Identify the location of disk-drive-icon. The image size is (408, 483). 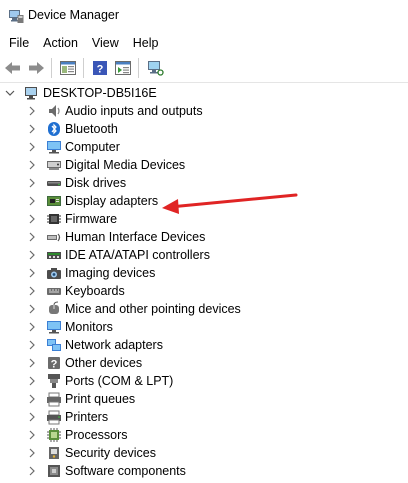
(54, 183).